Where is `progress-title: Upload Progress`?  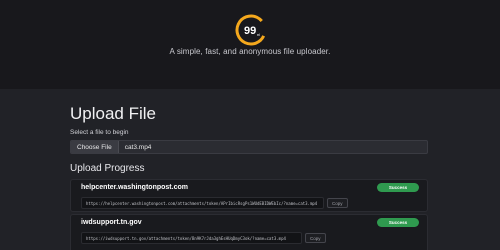 progress-title: Upload Progress is located at coordinates (107, 168).